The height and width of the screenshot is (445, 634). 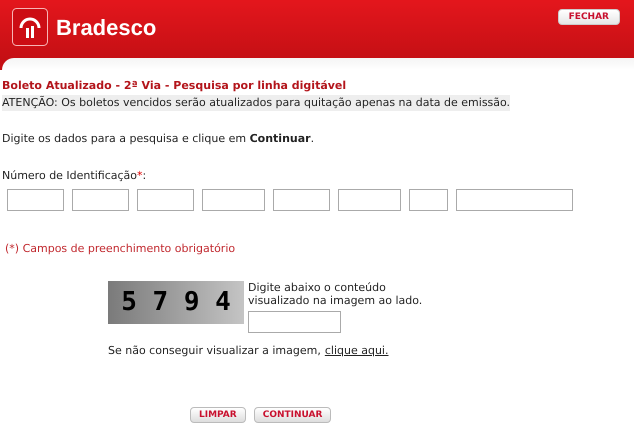 I want to click on notice-text: ATENÇÃO: Os boletos vencidos serão atualizados para quitação apenas na data de emissão., so click(x=256, y=102).